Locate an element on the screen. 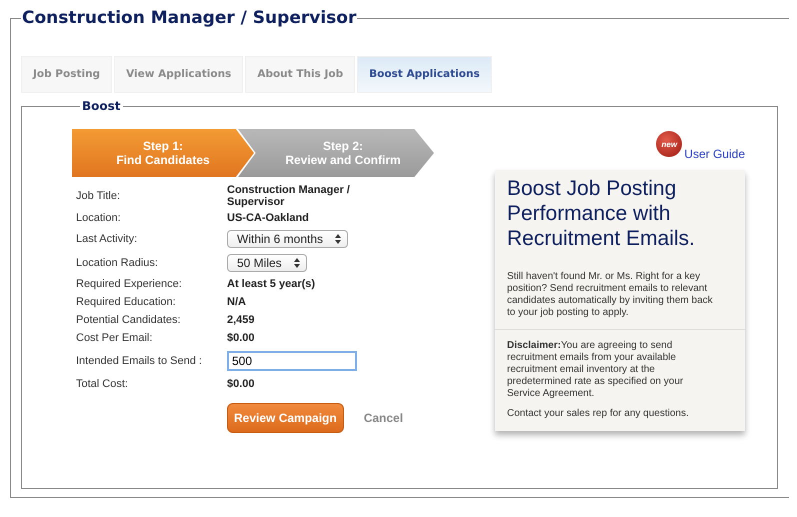 The image size is (797, 517). field-label: Location: is located at coordinates (98, 218).